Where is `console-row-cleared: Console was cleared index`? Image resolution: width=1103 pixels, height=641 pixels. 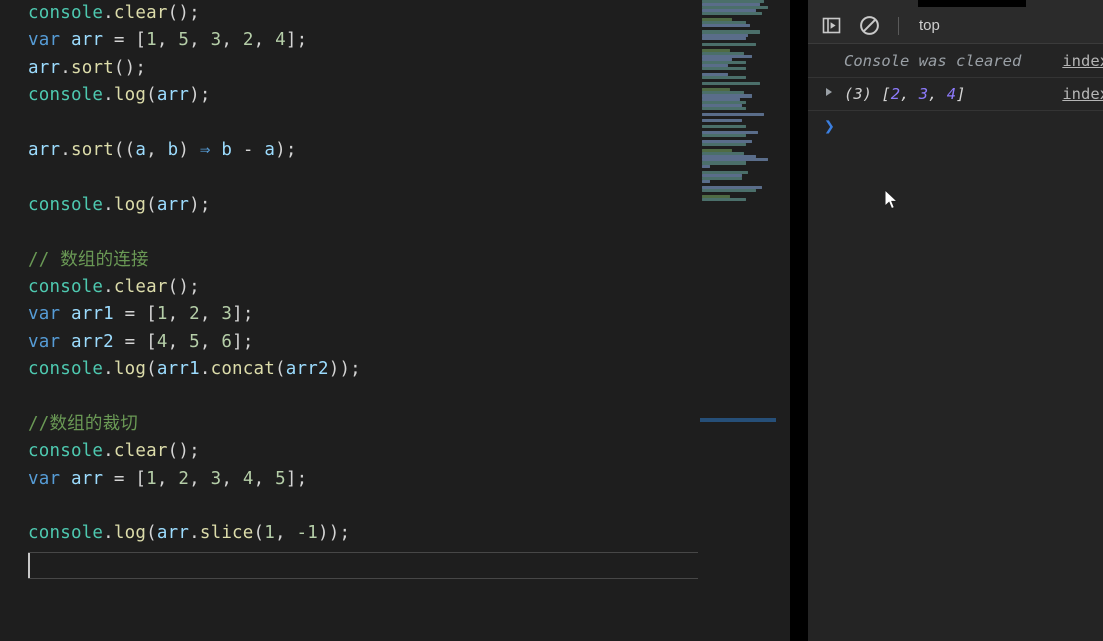
console-row-cleared: Console was cleared index is located at coordinates (955, 61).